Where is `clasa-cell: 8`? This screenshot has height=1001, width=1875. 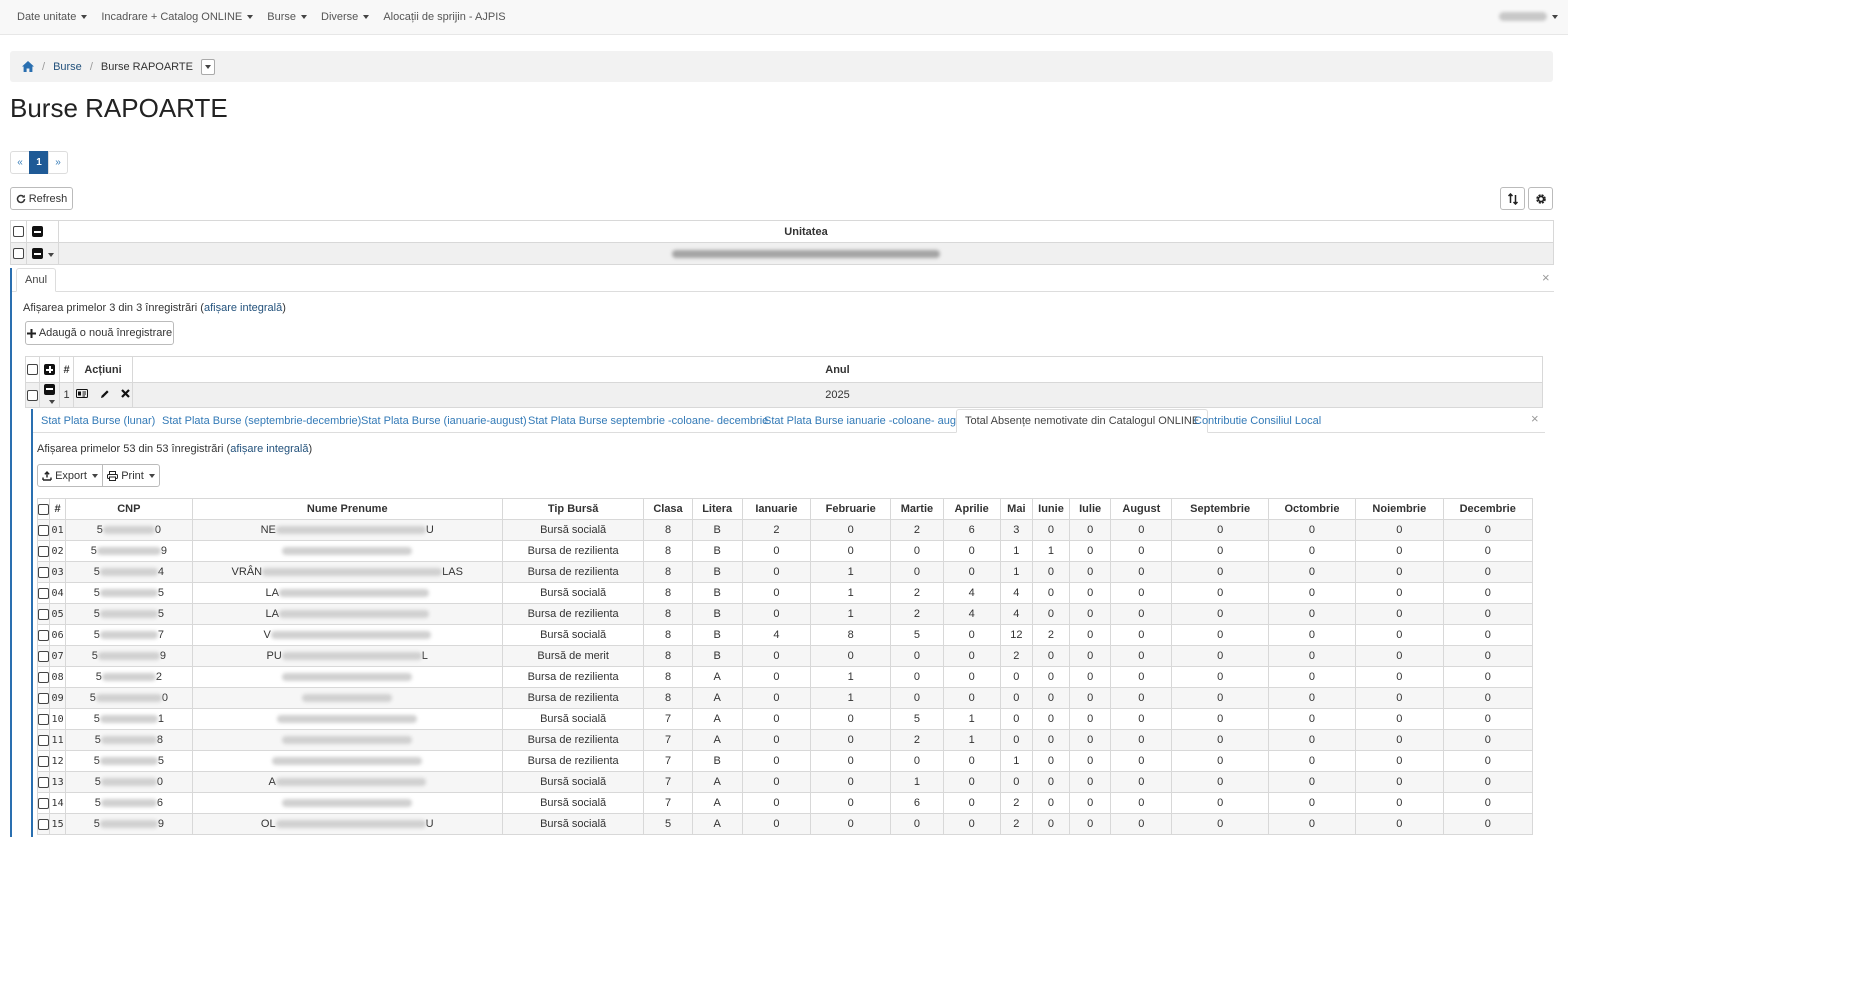 clasa-cell: 8 is located at coordinates (668, 572).